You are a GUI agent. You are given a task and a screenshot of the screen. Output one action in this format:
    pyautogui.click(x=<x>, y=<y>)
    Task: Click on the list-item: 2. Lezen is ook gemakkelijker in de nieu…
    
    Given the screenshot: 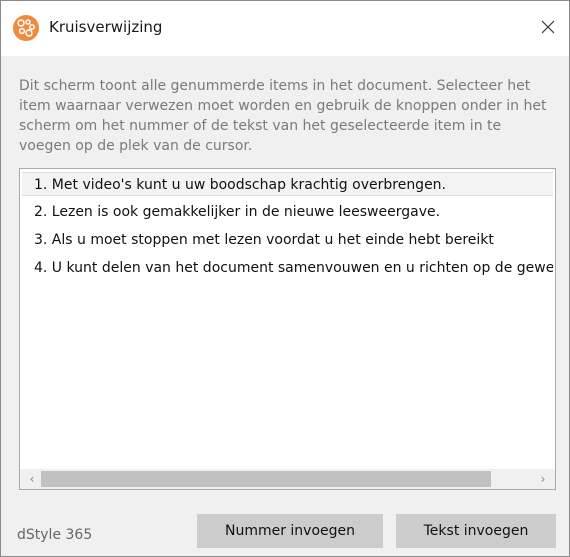 What is the action you would take?
    pyautogui.click(x=287, y=212)
    